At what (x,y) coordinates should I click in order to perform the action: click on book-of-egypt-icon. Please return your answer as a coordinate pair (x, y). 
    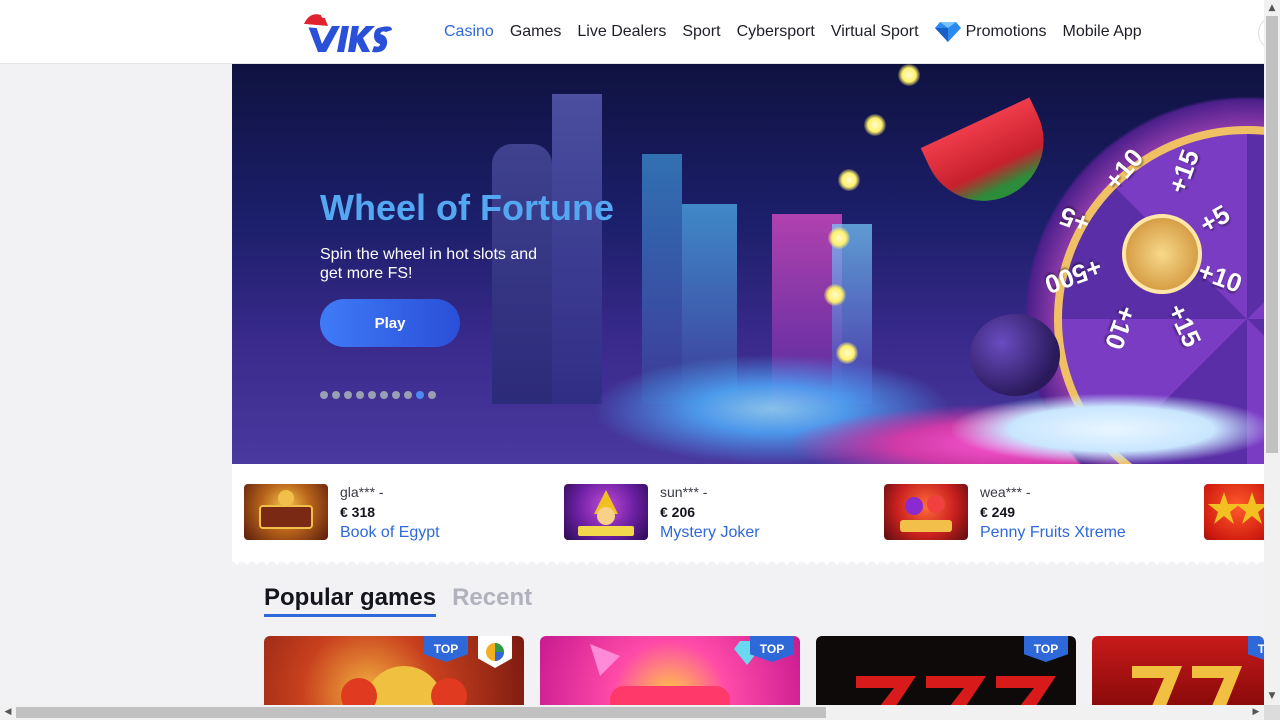
    Looking at the image, I should click on (286, 509).